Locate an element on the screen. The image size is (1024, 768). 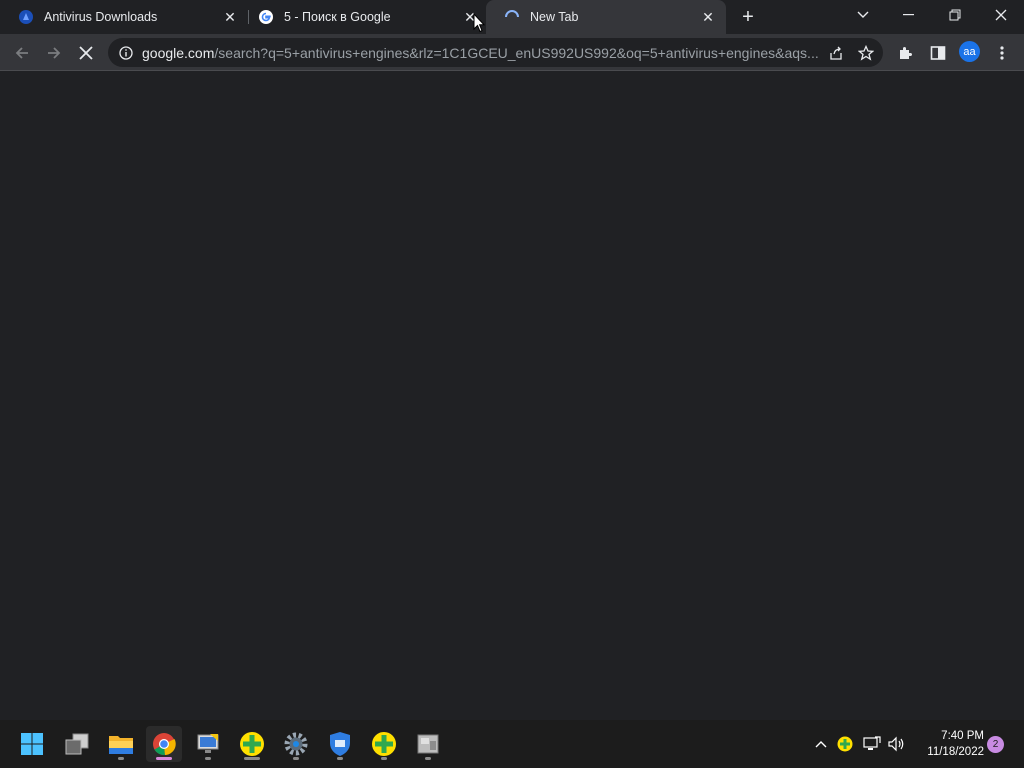
notification-badge: 2 is located at coordinates (995, 744).